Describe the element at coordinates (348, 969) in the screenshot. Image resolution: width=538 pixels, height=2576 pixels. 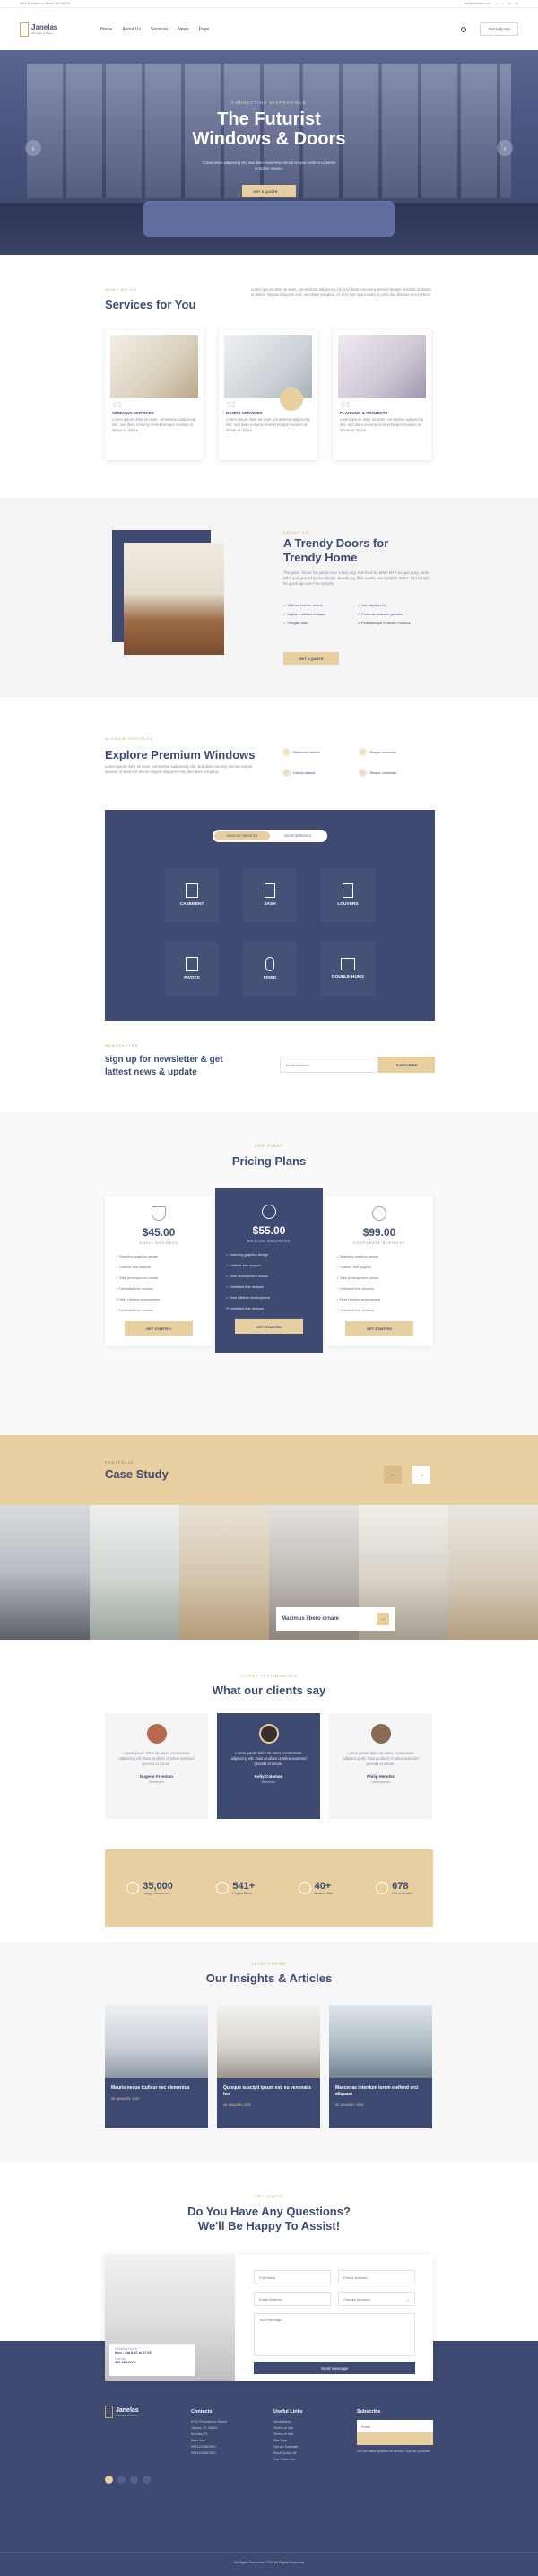
I see `type-double-hung: DOUBLE-HUNG` at that location.